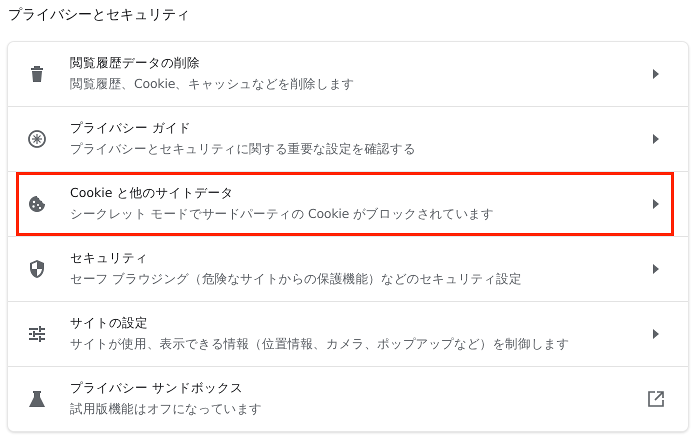 The height and width of the screenshot is (438, 694). I want to click on shield-icon, so click(37, 269).